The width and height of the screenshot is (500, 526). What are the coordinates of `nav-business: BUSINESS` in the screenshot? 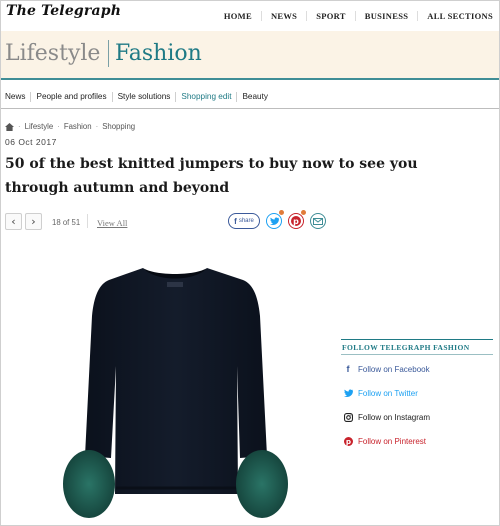 It's located at (386, 16).